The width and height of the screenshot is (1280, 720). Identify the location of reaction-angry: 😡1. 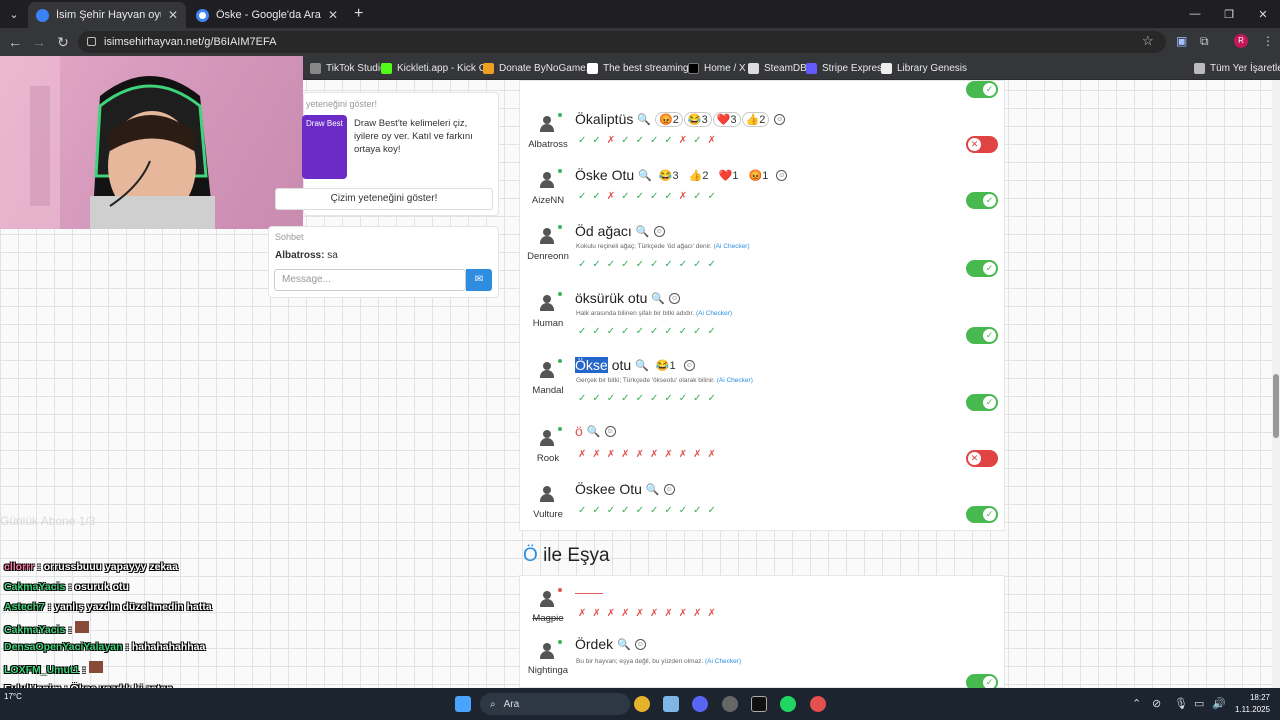
(759, 175).